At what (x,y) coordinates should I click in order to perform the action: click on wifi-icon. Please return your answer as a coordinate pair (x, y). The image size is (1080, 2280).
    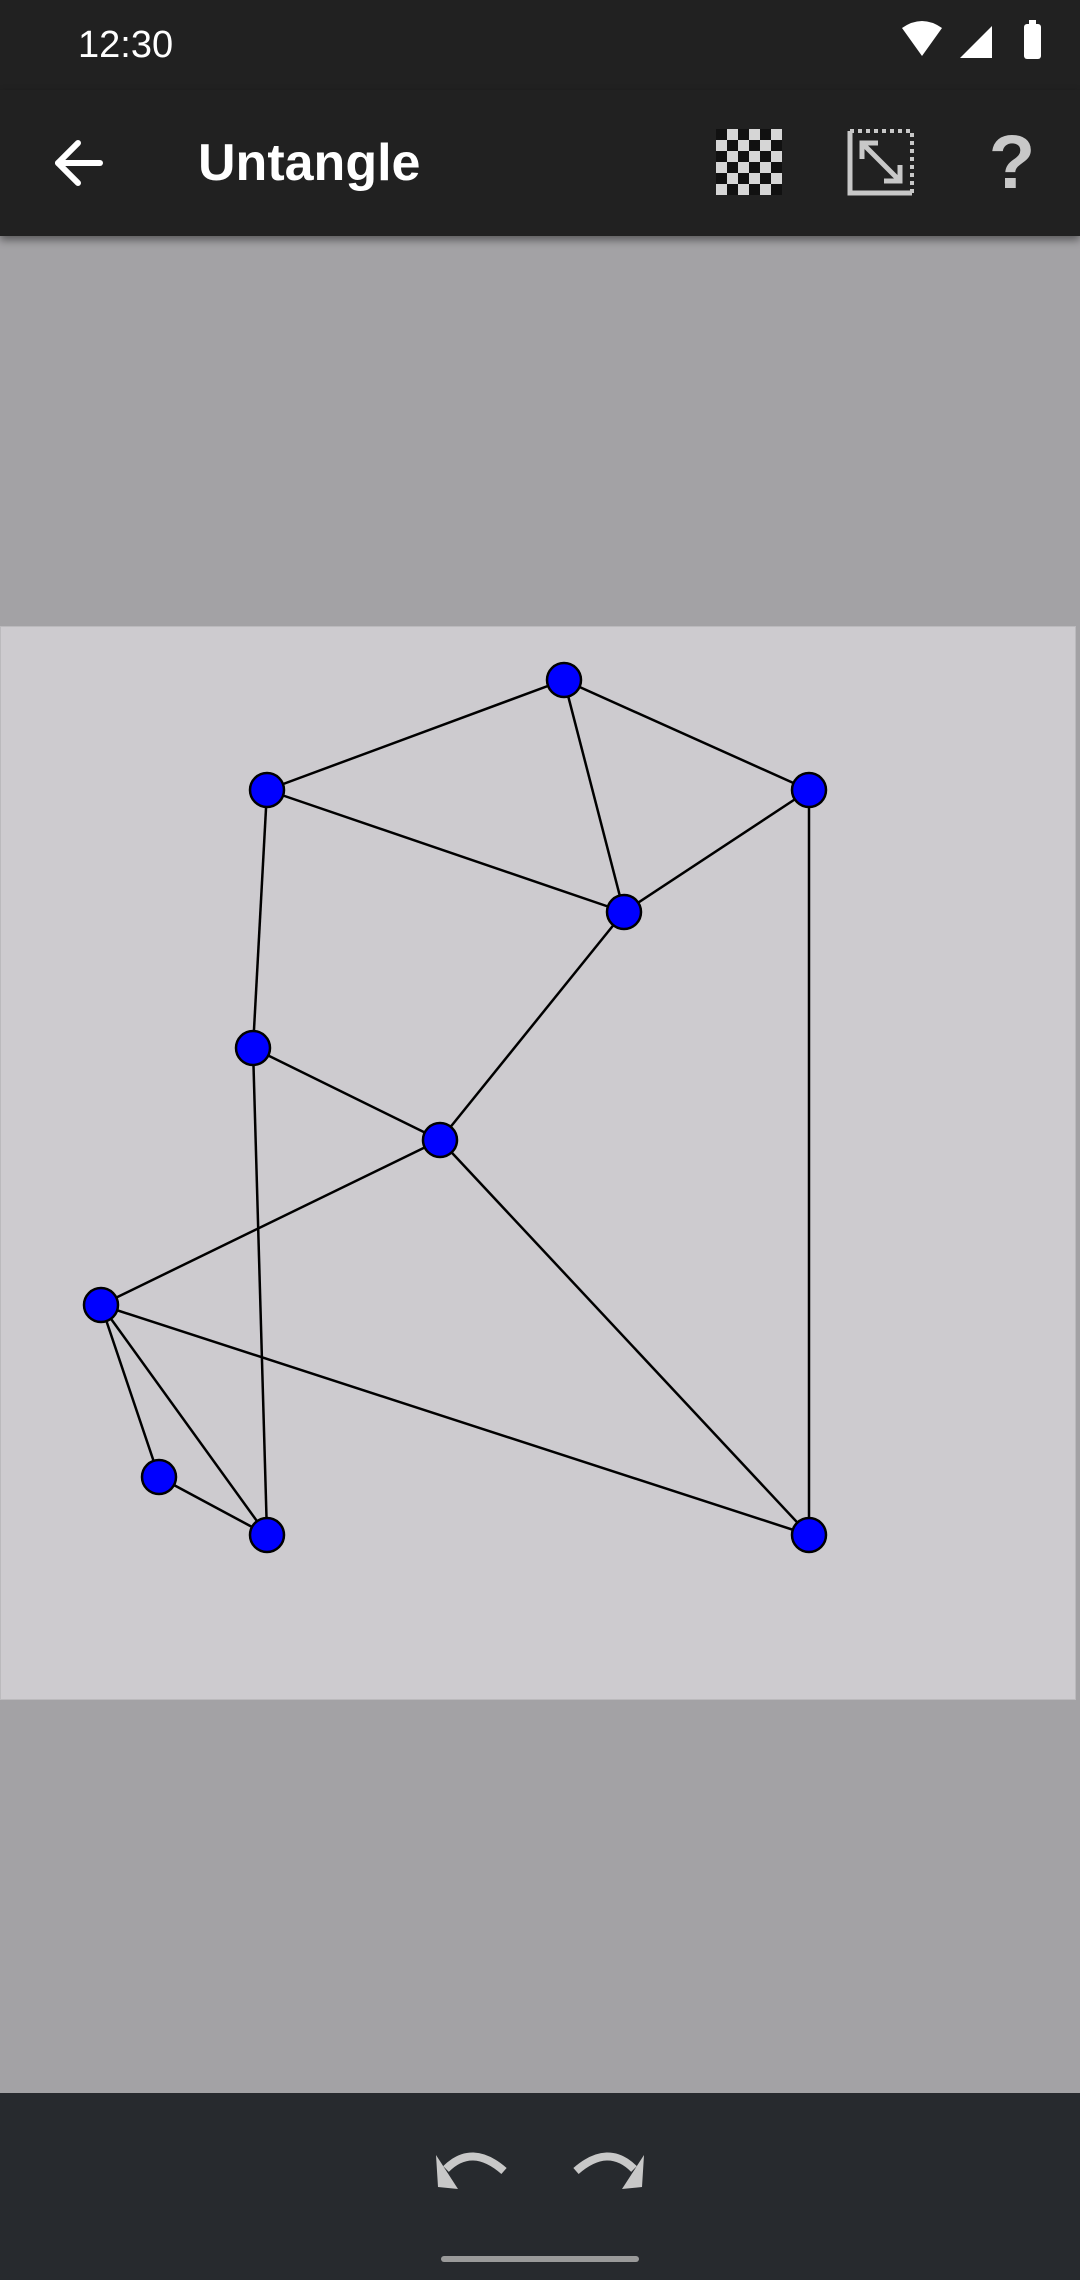
    Looking at the image, I should click on (922, 38).